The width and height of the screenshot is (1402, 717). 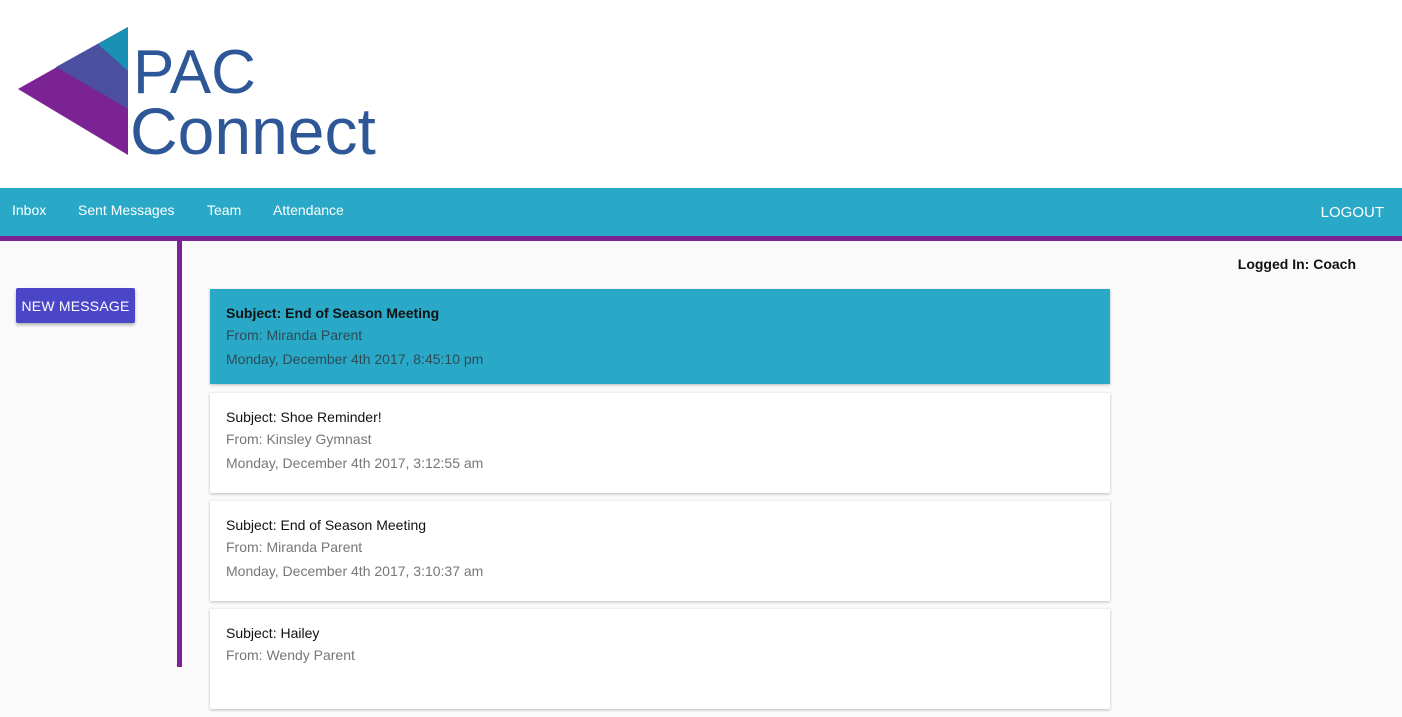 What do you see at coordinates (1352, 212) in the screenshot?
I see `logout-button: LOGOUT` at bounding box center [1352, 212].